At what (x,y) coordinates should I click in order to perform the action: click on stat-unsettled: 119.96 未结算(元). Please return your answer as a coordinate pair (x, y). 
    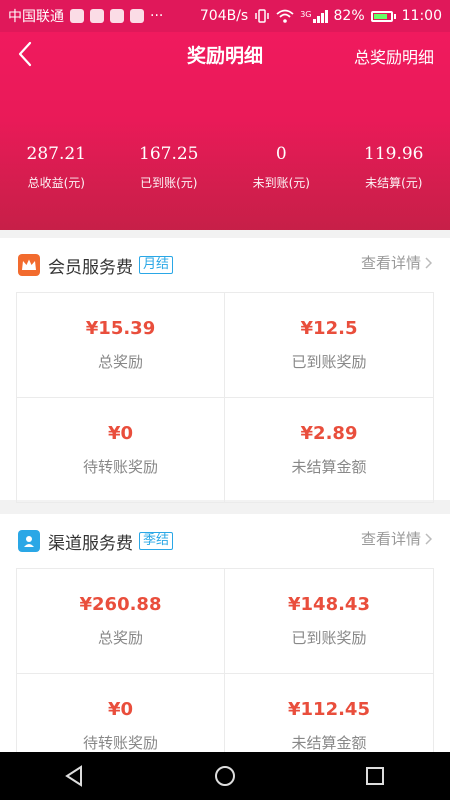
    Looking at the image, I should click on (394, 167).